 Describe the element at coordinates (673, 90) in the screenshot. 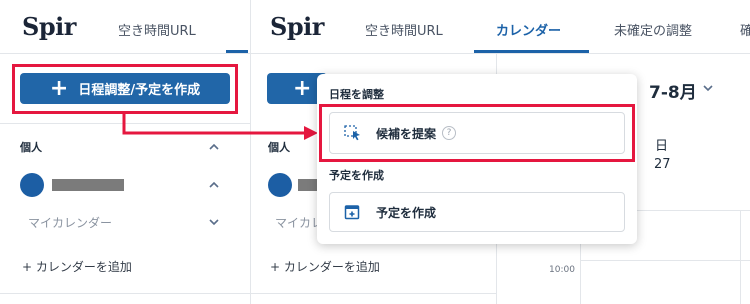

I see `month-label: 7-8月` at that location.